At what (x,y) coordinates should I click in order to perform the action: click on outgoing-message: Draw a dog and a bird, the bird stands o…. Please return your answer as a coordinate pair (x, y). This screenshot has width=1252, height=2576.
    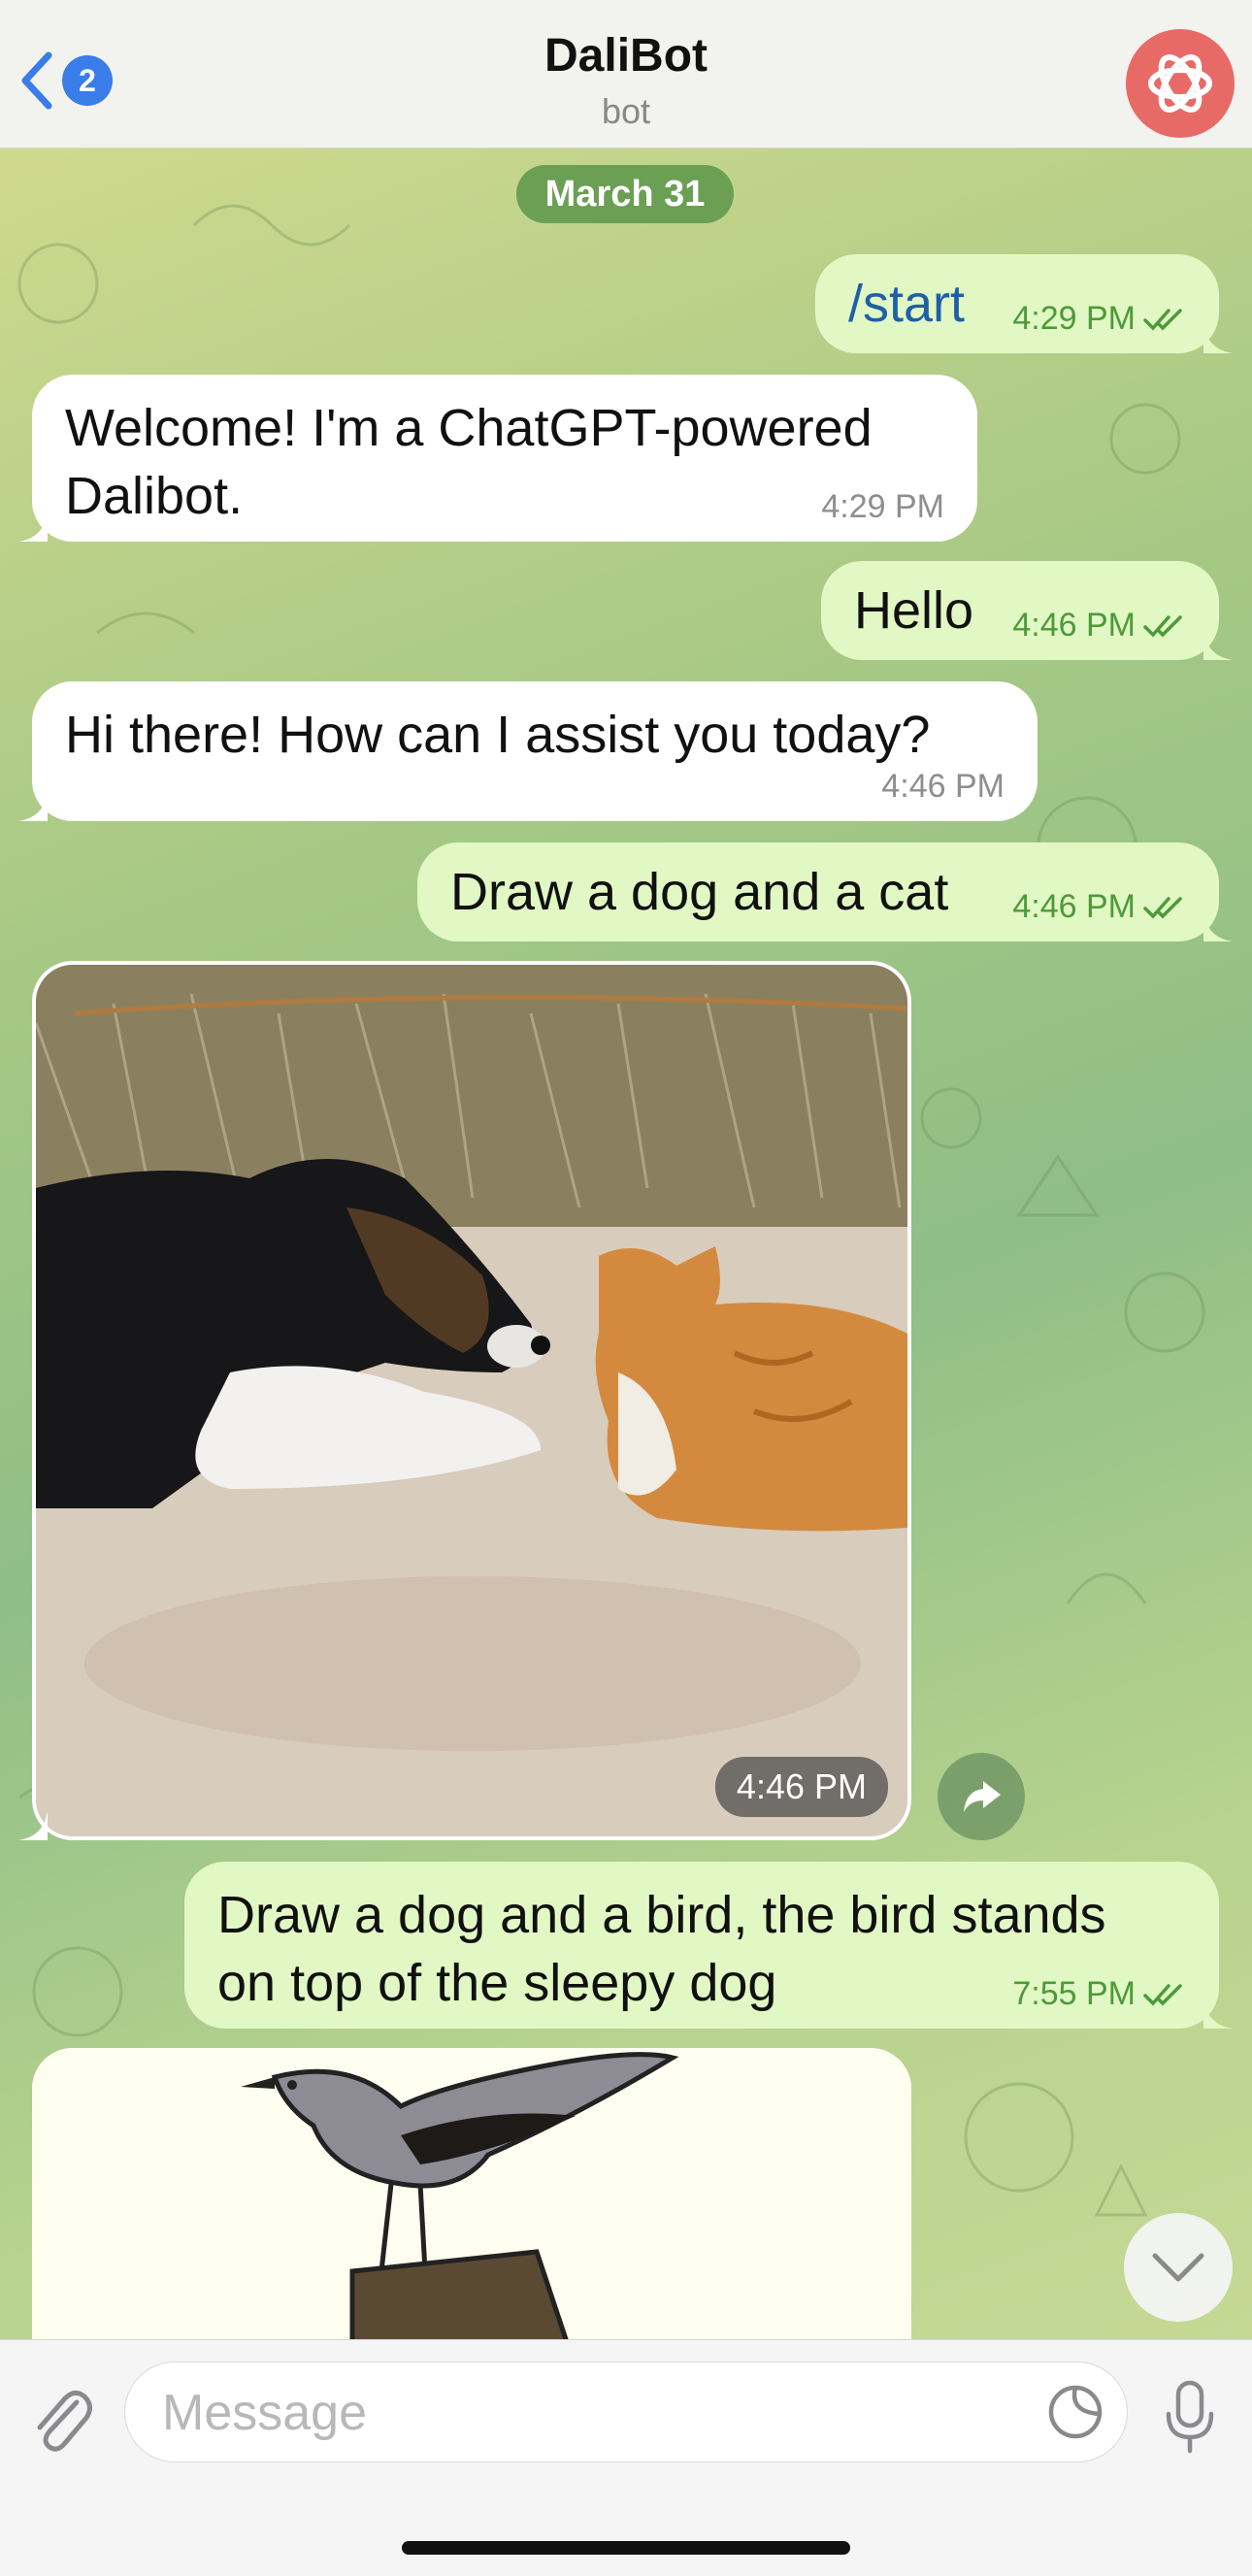
    Looking at the image, I should click on (708, 1945).